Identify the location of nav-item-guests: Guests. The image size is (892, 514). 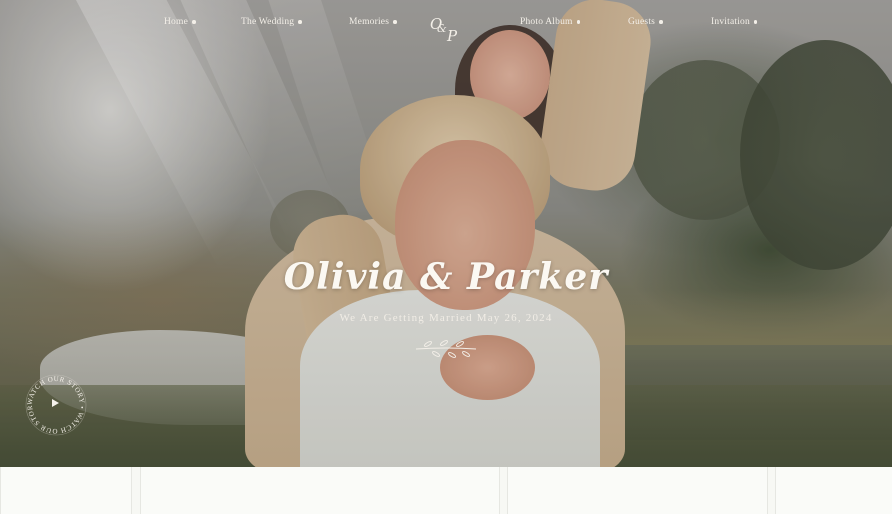
(645, 22).